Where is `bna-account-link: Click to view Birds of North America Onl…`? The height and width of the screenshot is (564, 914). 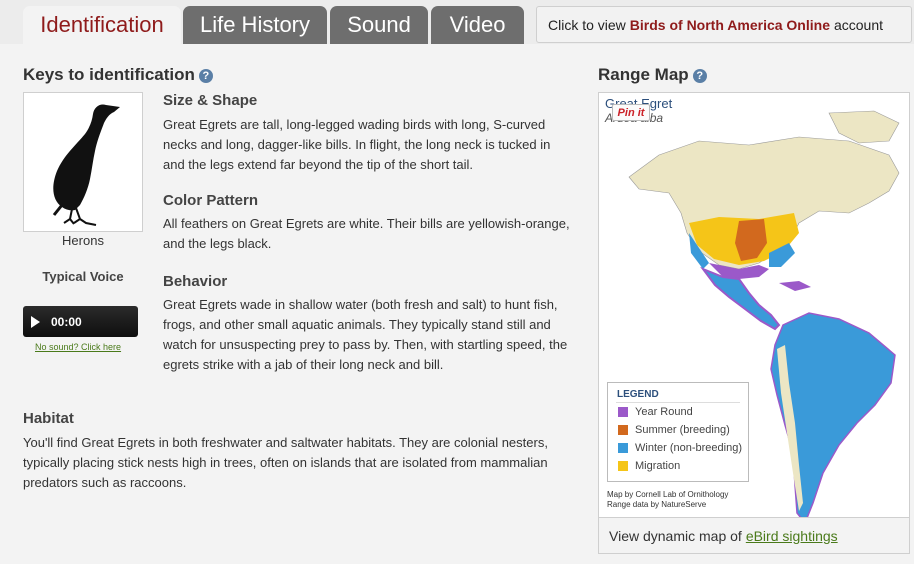 bna-account-link: Click to view Birds of North America Onl… is located at coordinates (724, 24).